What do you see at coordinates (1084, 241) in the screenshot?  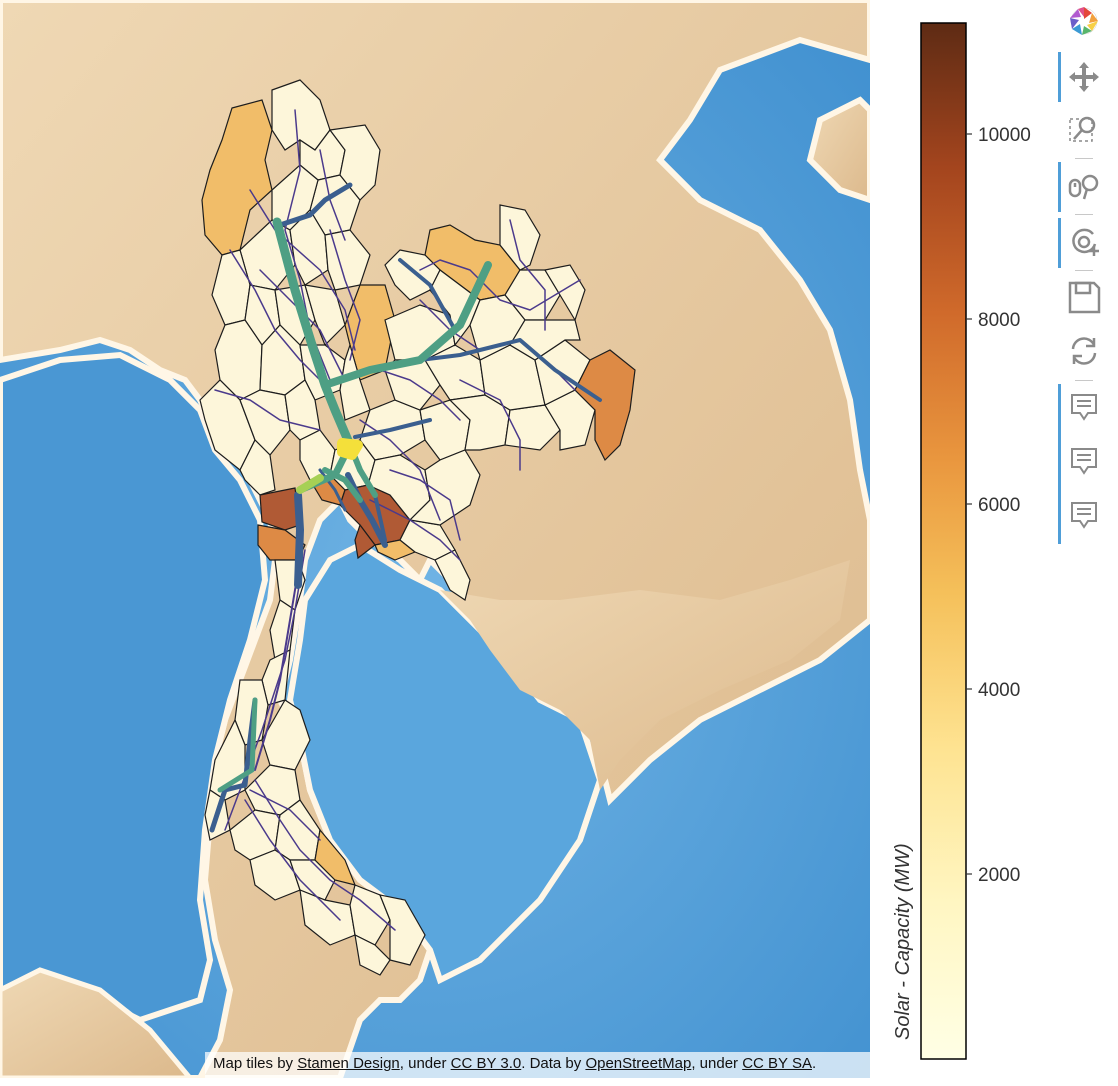 I see `zoom-in-icon` at bounding box center [1084, 241].